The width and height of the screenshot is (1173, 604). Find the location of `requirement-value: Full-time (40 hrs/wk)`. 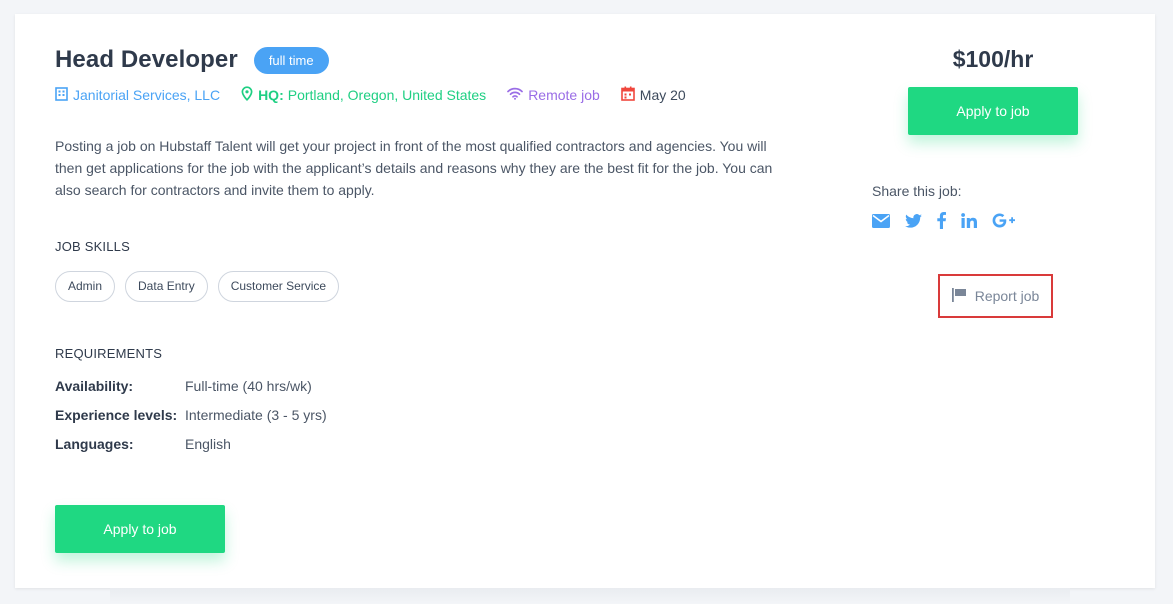

requirement-value: Full-time (40 hrs/wk) is located at coordinates (248, 386).